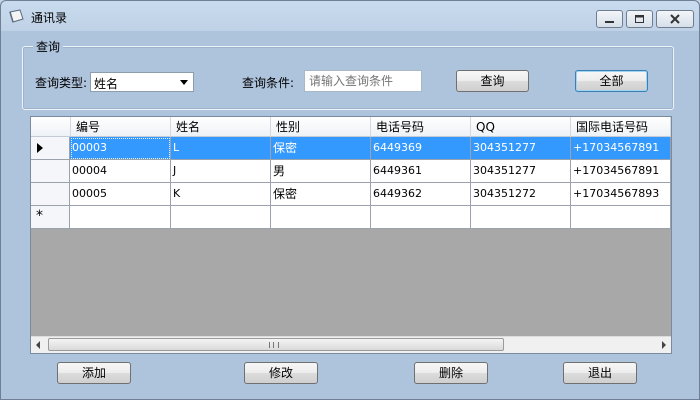 The height and width of the screenshot is (400, 700). Describe the element at coordinates (600, 373) in the screenshot. I see `exit-button: 退出` at that location.